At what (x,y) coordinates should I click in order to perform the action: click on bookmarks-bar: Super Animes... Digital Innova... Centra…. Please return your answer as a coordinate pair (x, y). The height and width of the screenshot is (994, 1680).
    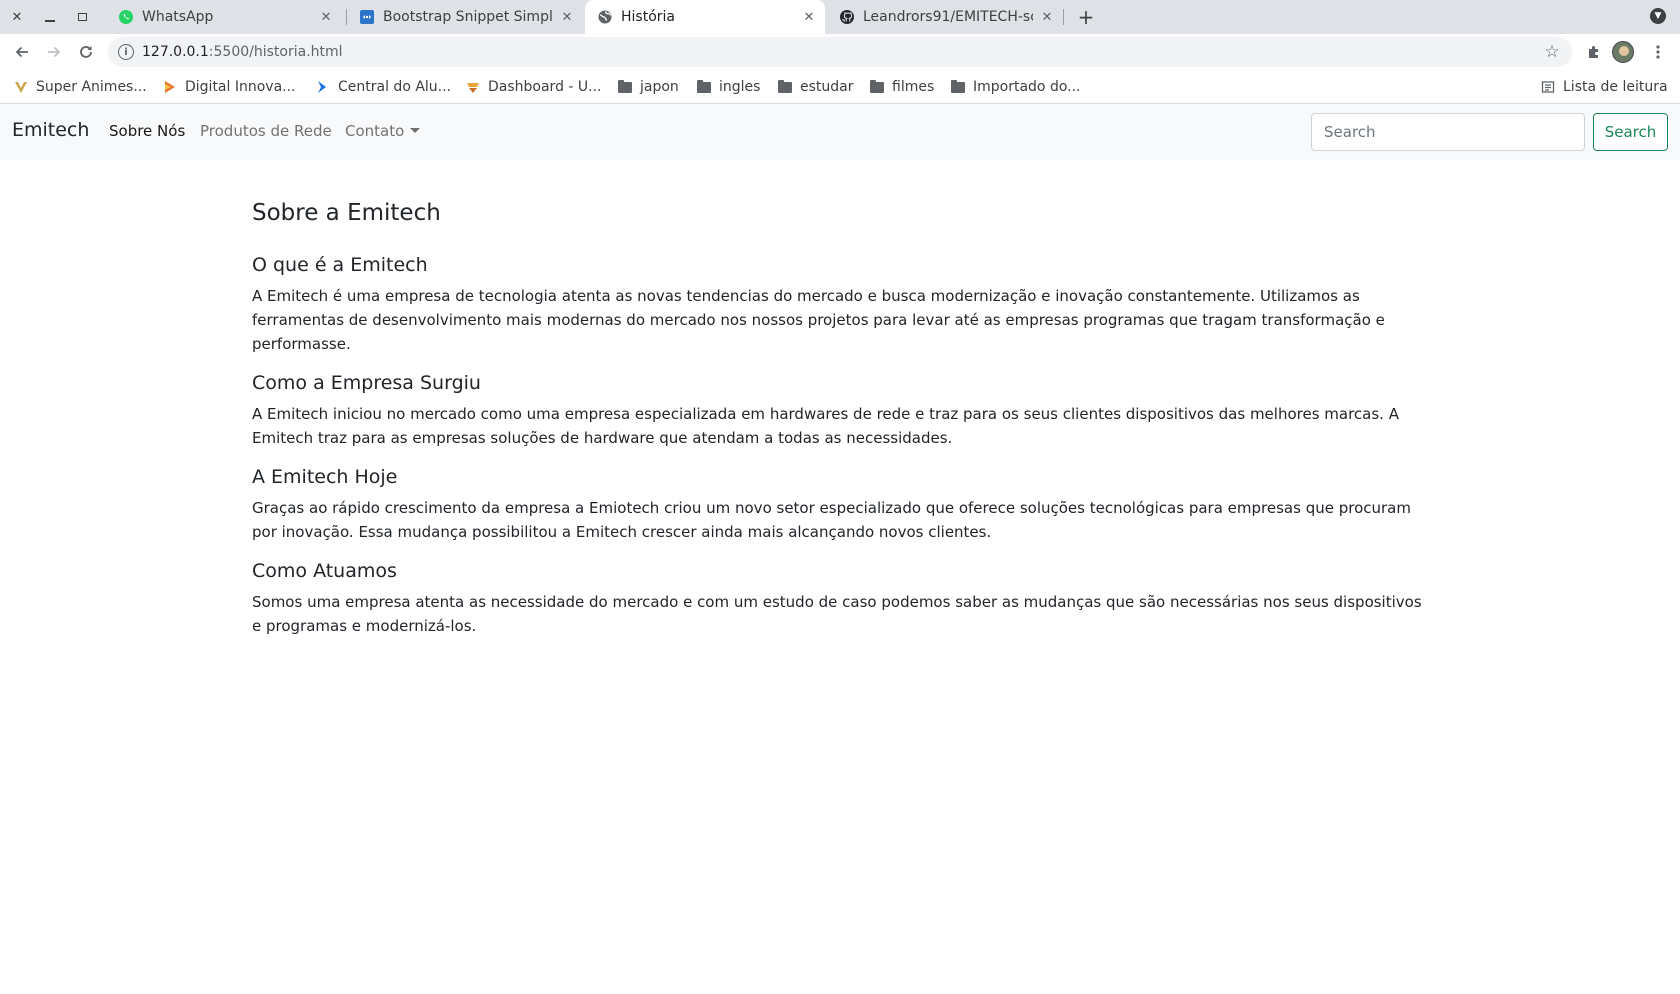
    Looking at the image, I should click on (840, 87).